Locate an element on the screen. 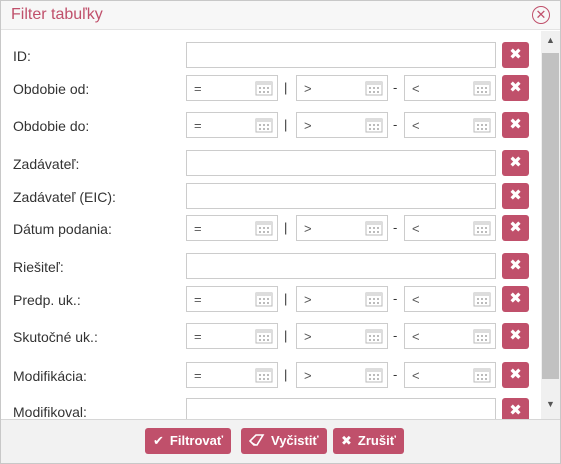 This screenshot has width=561, height=464. row-id: ID: ✖ is located at coordinates (271, 56).